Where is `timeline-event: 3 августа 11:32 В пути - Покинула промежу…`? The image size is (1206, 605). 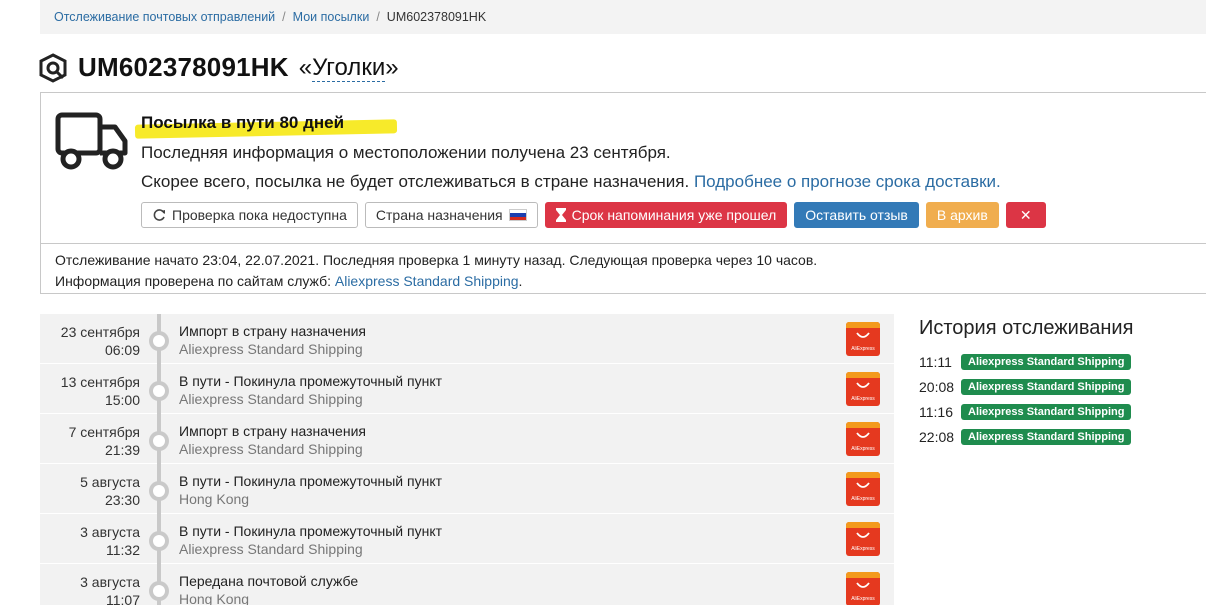
timeline-event: 3 августа 11:32 В пути - Покинула промежу… is located at coordinates (467, 539).